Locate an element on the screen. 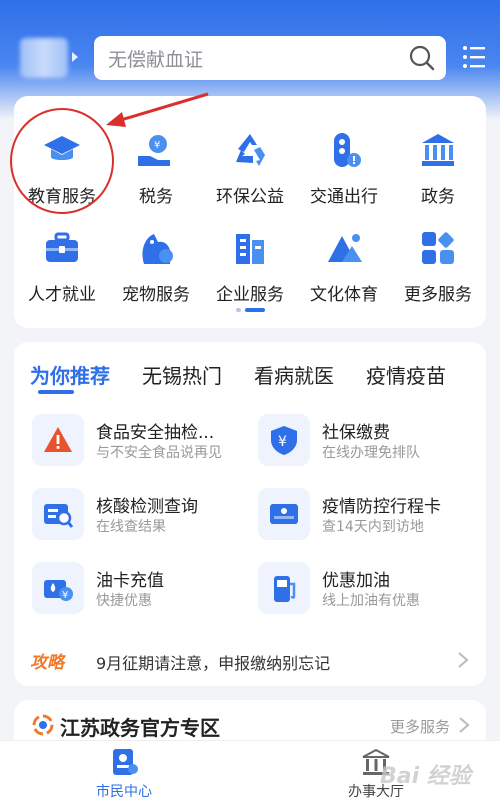 The width and height of the screenshot is (500, 804). fuel-card-icon: ¥ is located at coordinates (58, 590).